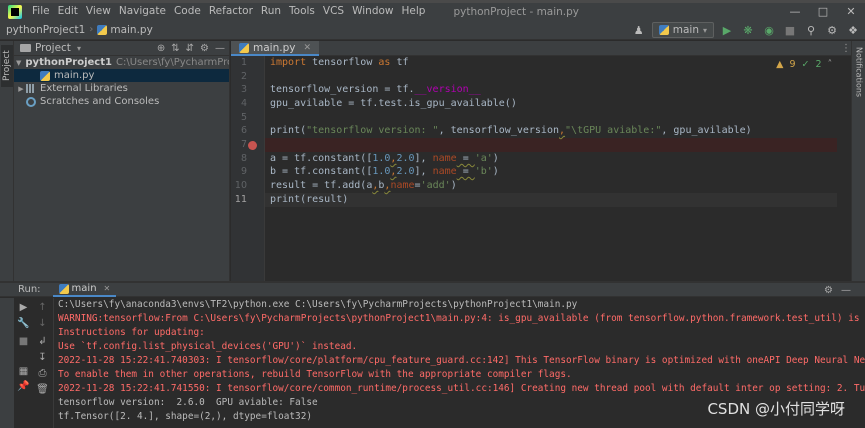  Describe the element at coordinates (271, 11) in the screenshot. I see `menu-run: Run` at that location.